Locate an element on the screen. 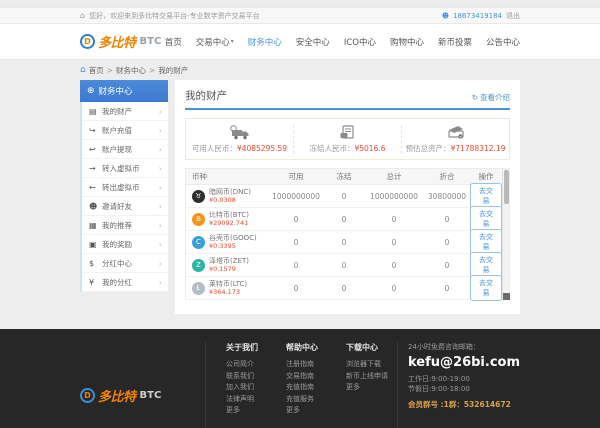 This screenshot has width=600, height=428. sidebar-item-invite-friends: ☻ 邀请好友 › is located at coordinates (125, 206).